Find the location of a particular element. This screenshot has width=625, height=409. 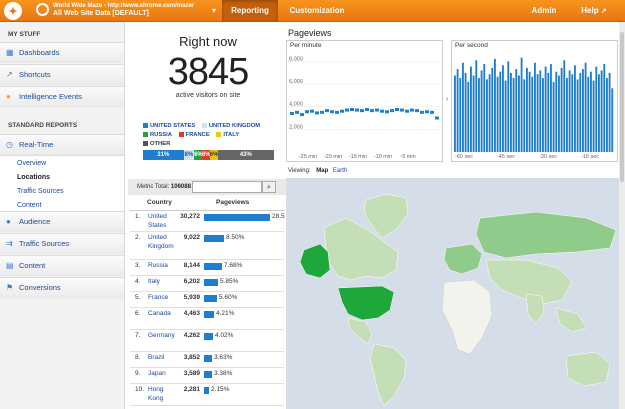

map-region-greenland is located at coordinates (386, 216).